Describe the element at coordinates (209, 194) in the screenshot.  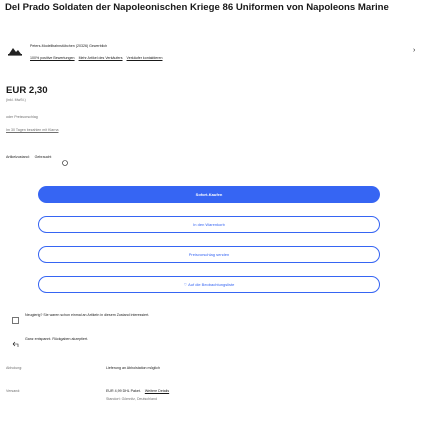
I see `buy-now-button: Sofort-Kaufen` at that location.